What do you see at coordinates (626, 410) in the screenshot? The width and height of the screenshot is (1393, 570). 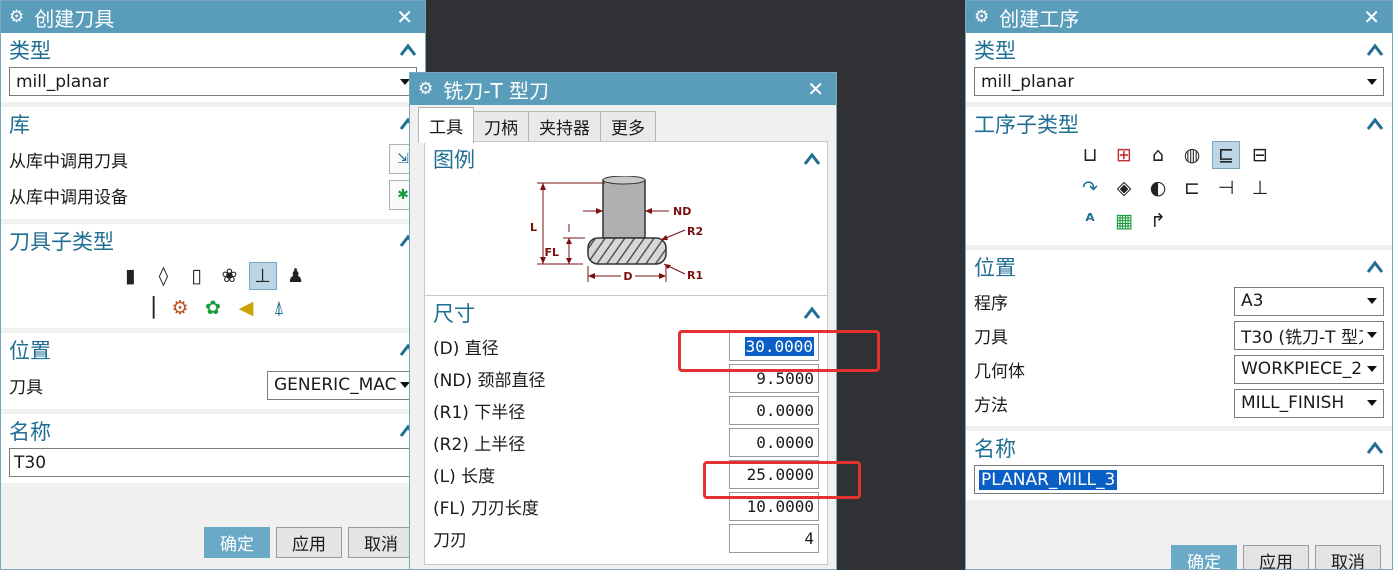 I see `dim-row-lower-radius: (R1) 下半径 0.0000` at bounding box center [626, 410].